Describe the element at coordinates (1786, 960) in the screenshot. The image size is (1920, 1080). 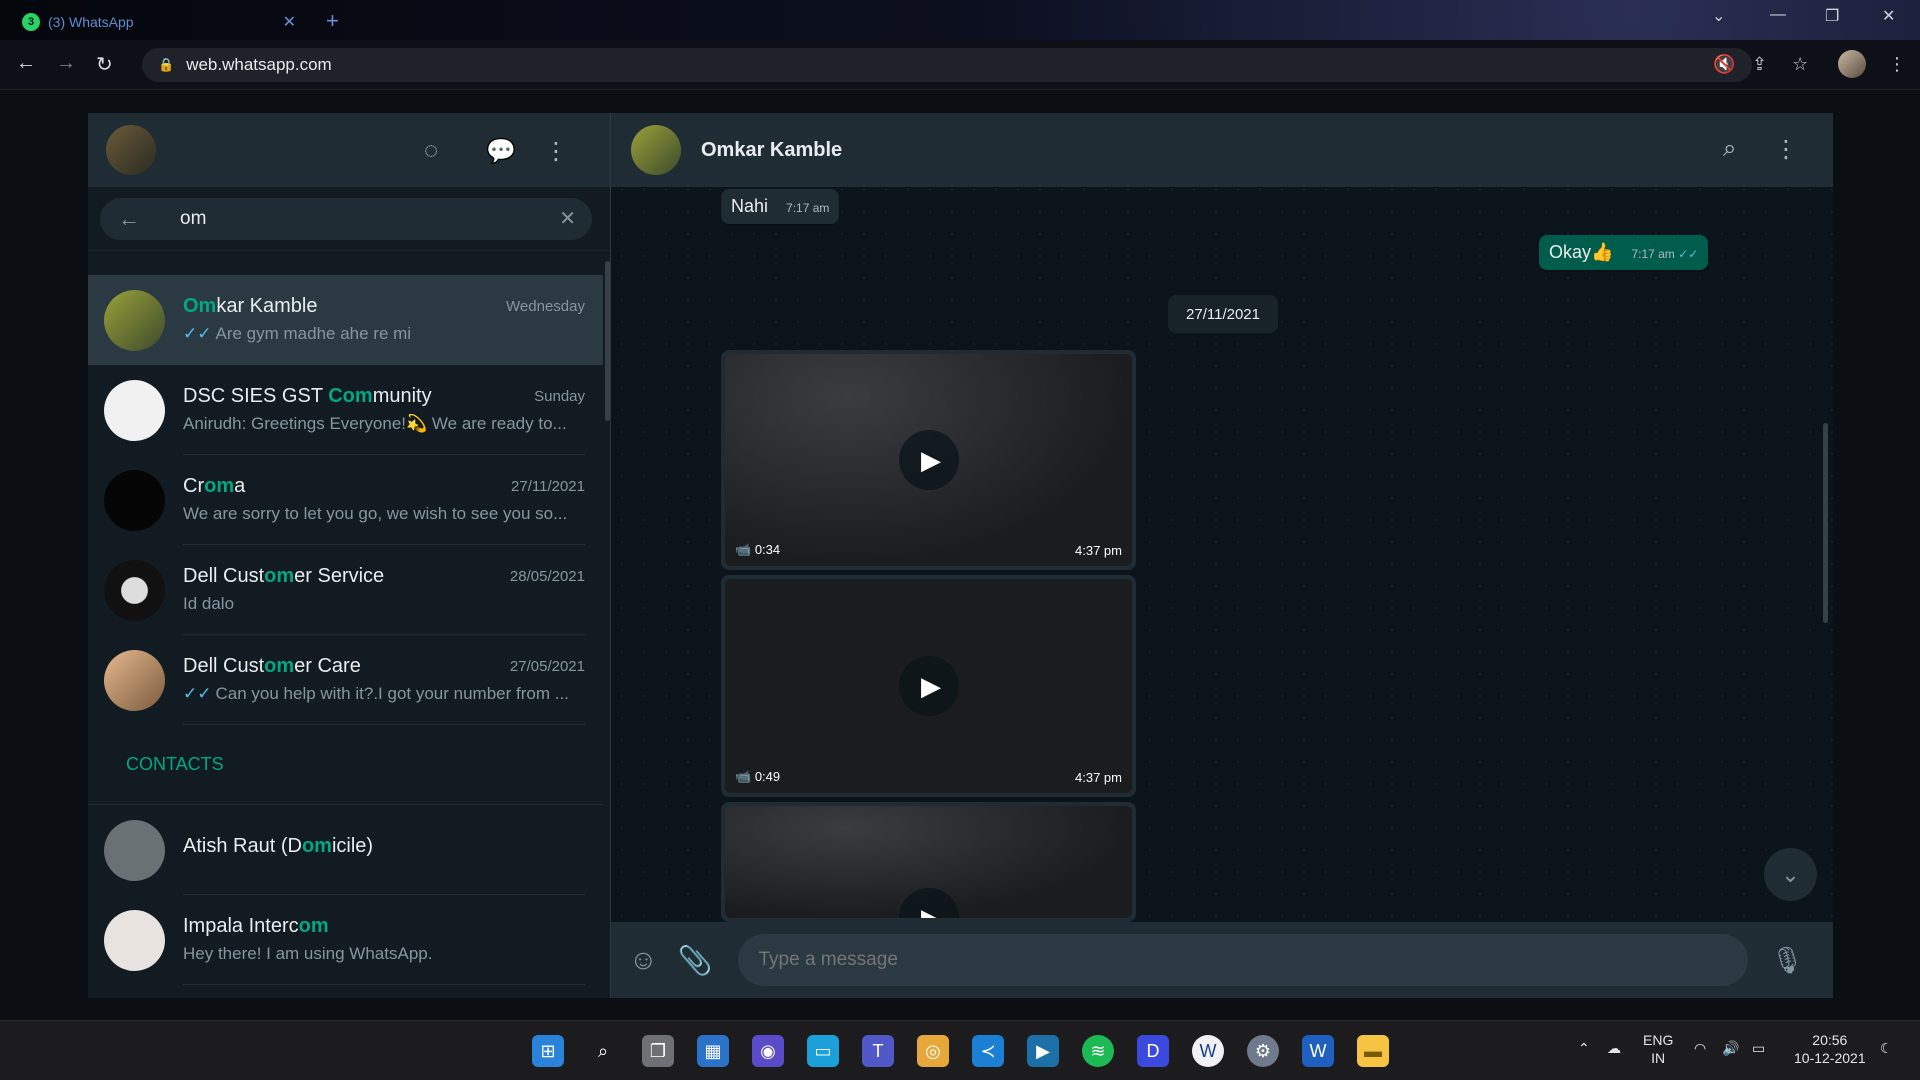
I see `microphone-icon: 🎙` at that location.